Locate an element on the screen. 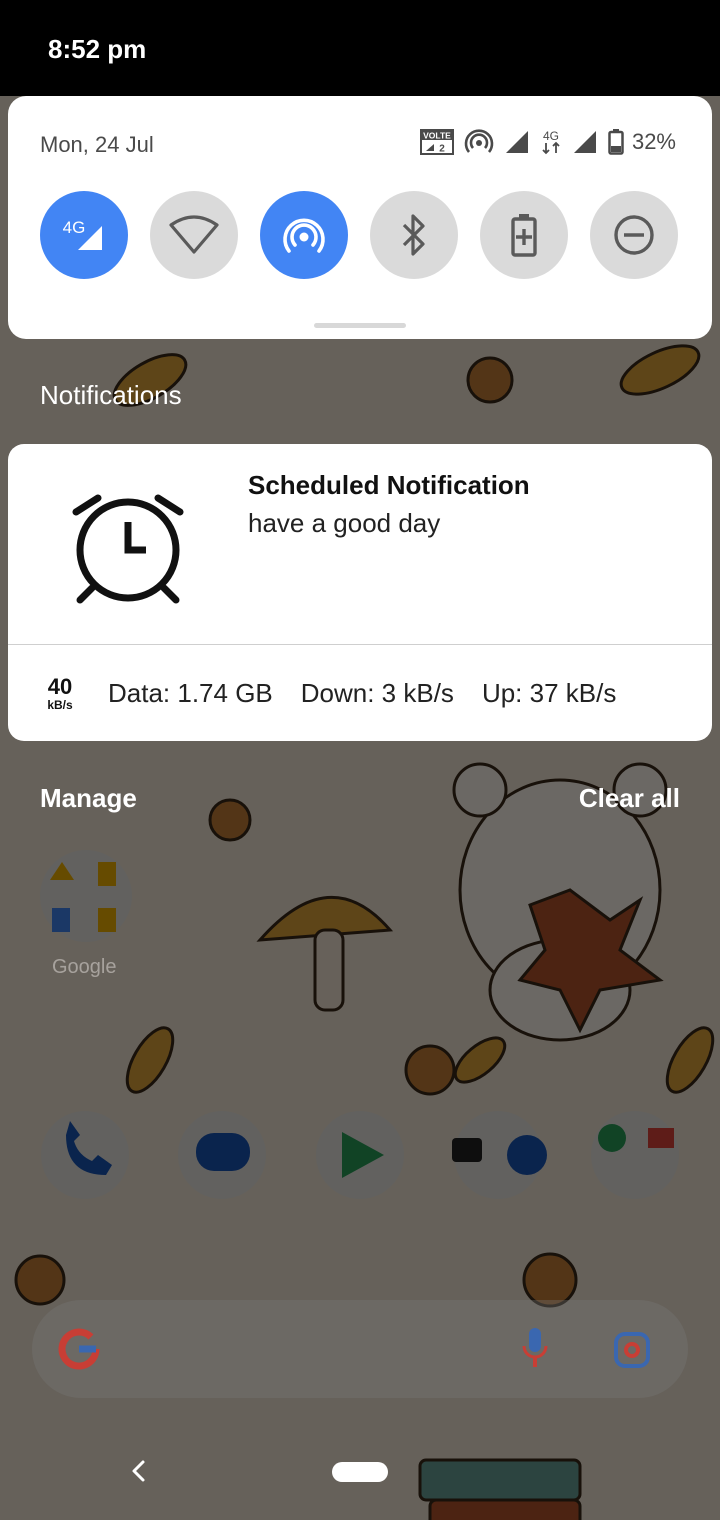  tile-bluetooth is located at coordinates (414, 235).